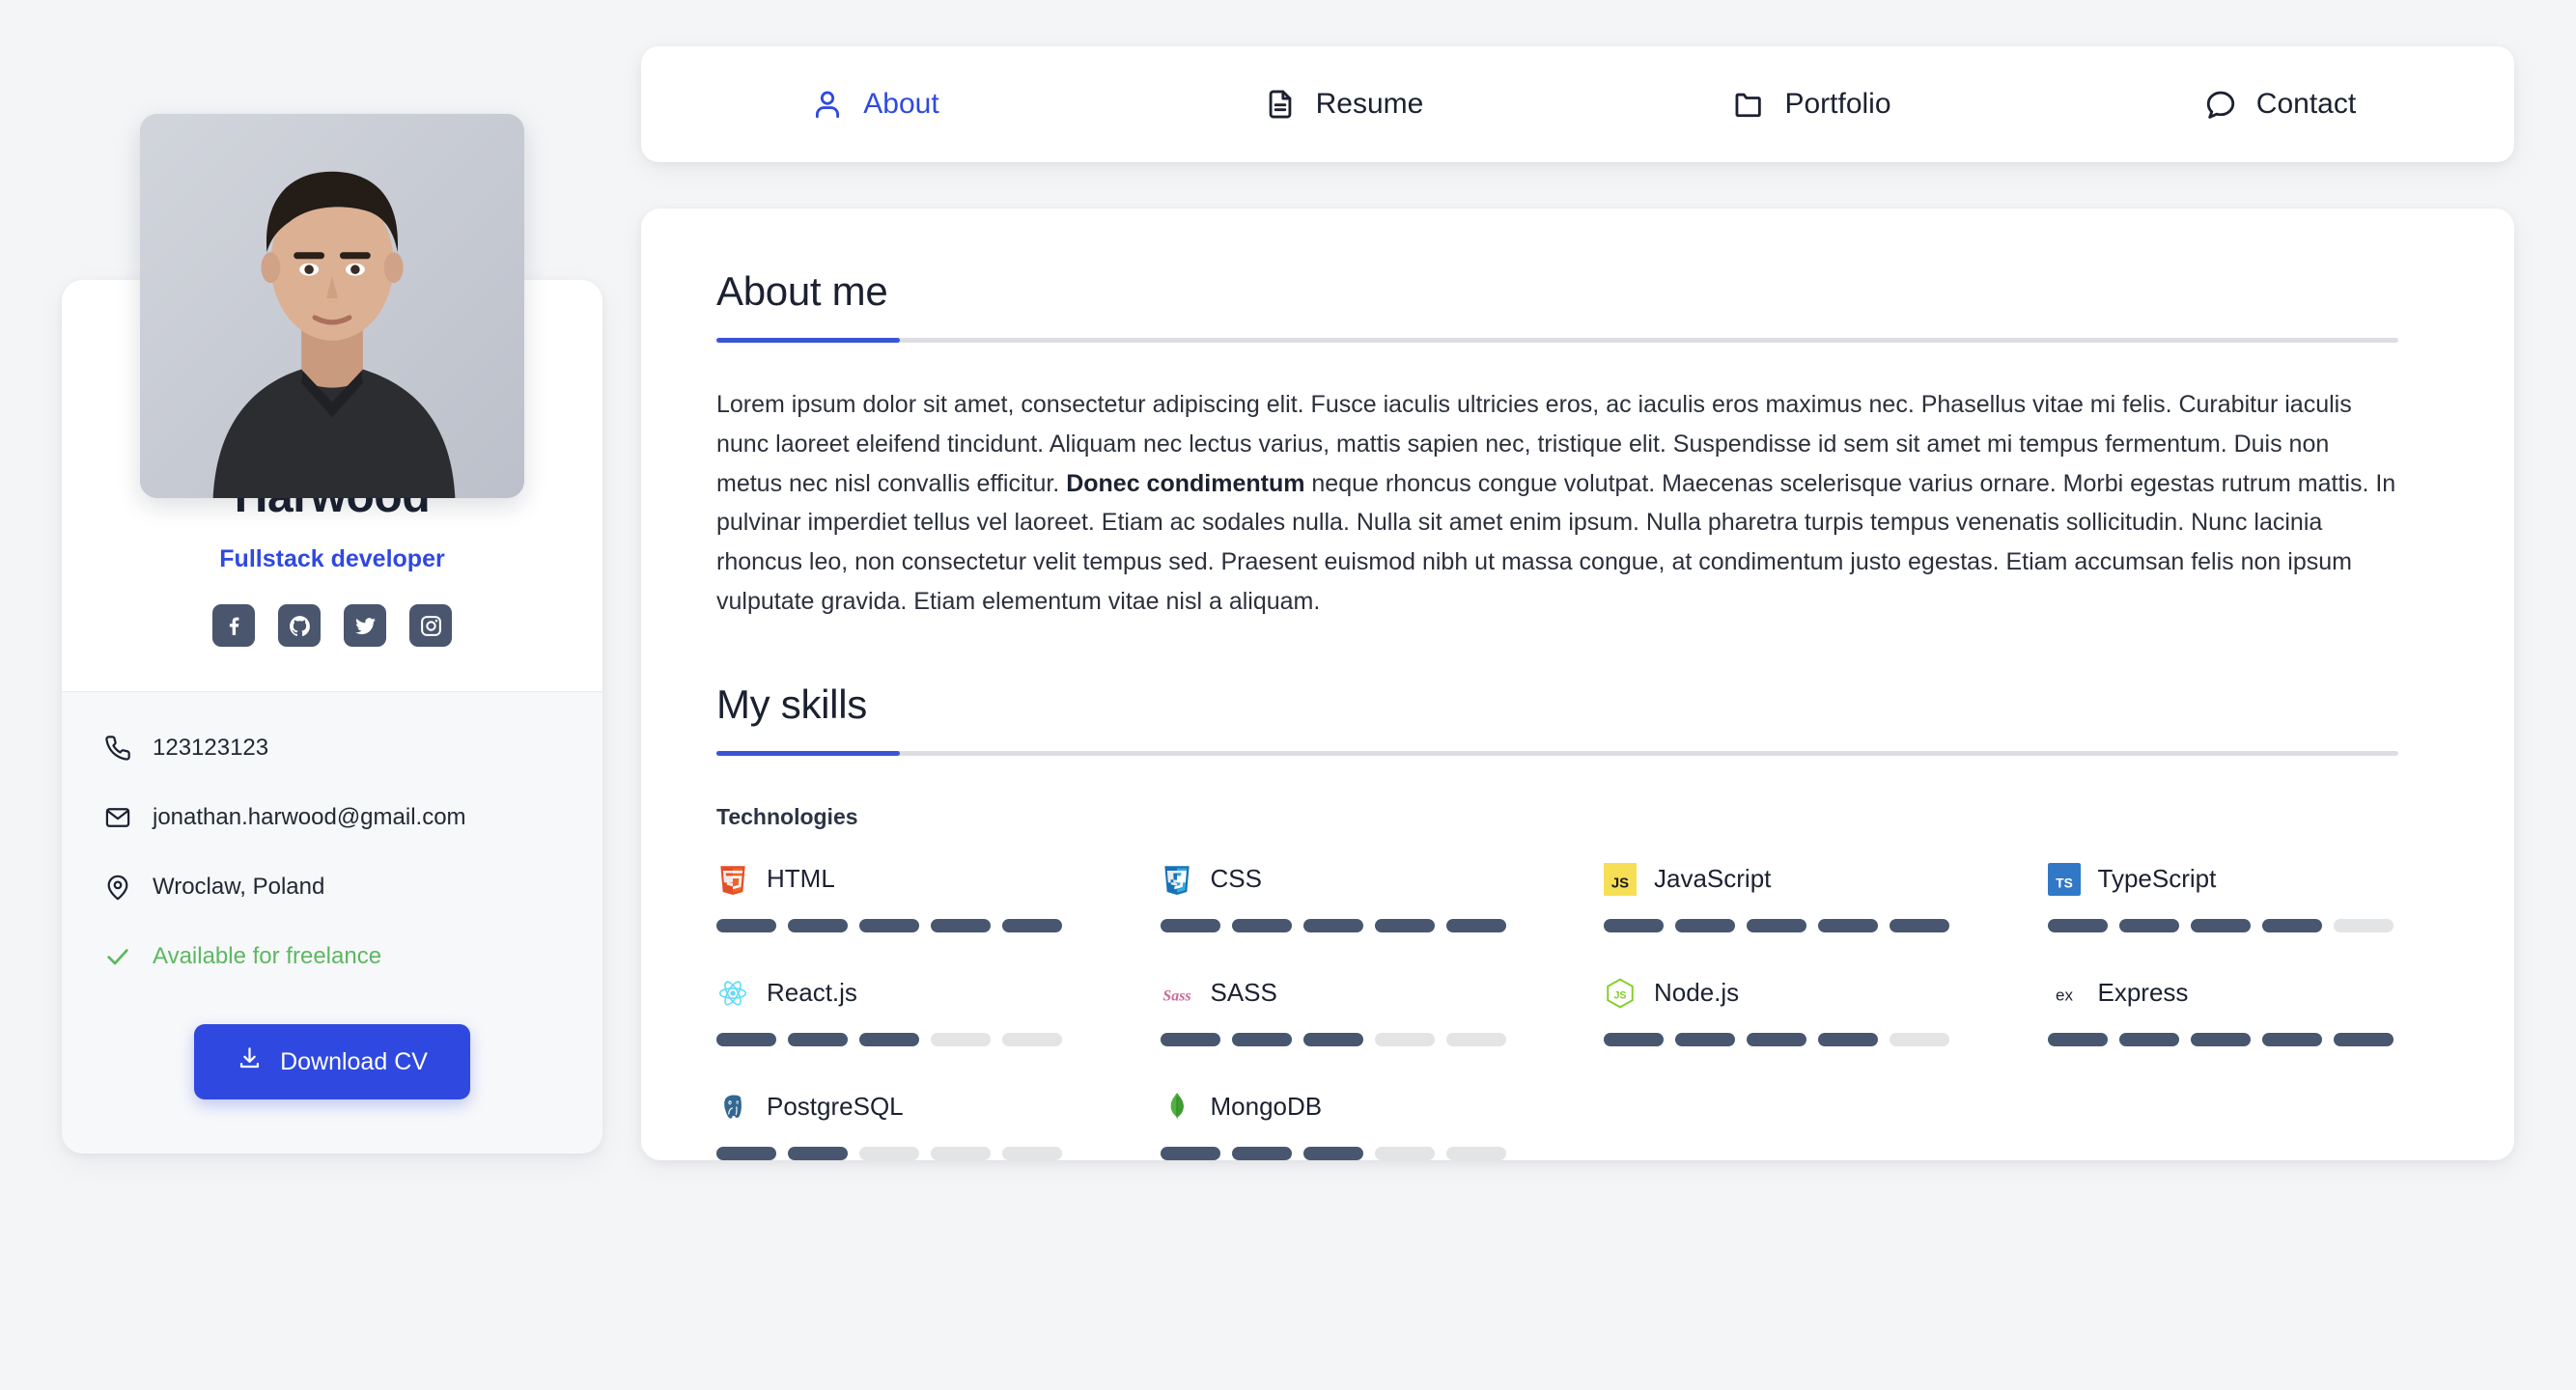 This screenshot has height=1390, width=2576. I want to click on mongodb-logo-icon, so click(1177, 1107).